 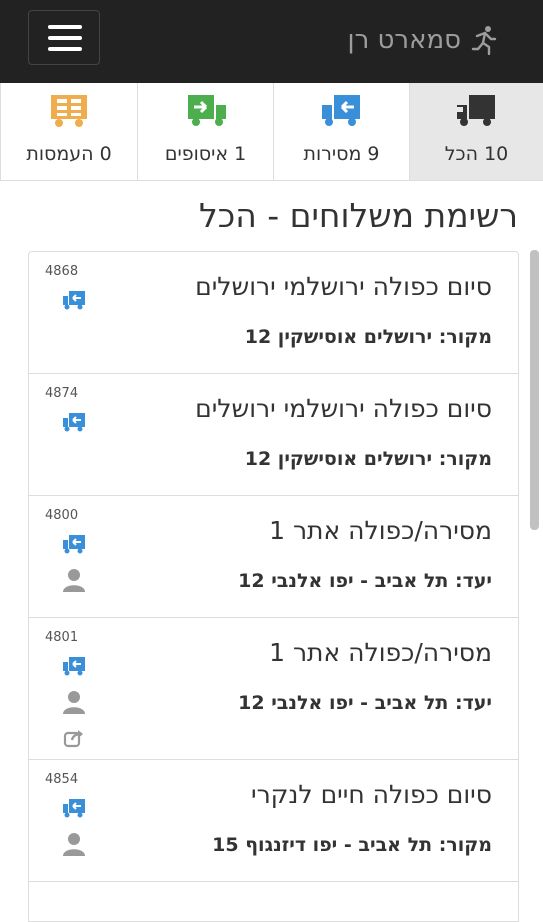 What do you see at coordinates (358, 215) in the screenshot?
I see `page-title: רשימת משלוחים - הכל` at bounding box center [358, 215].